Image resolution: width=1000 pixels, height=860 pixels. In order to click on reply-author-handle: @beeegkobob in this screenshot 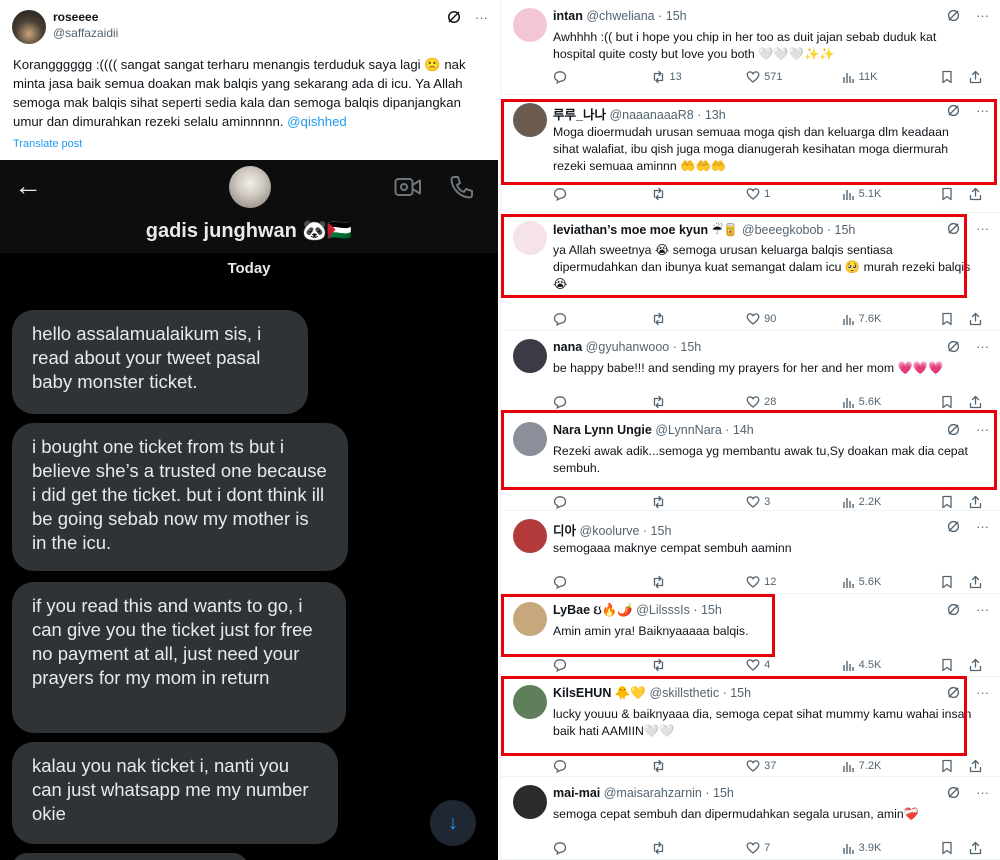, I will do `click(783, 230)`.